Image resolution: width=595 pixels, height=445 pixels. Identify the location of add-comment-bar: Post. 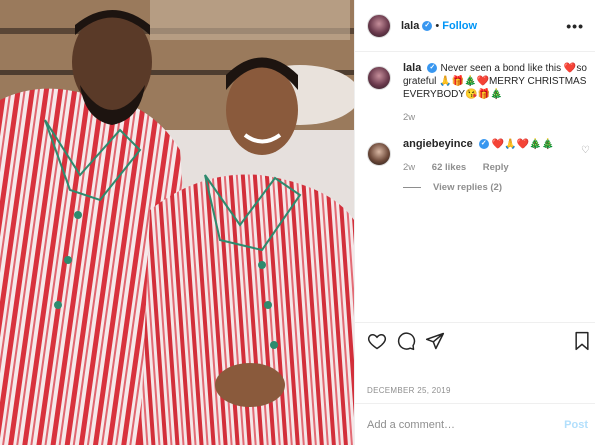
(475, 424).